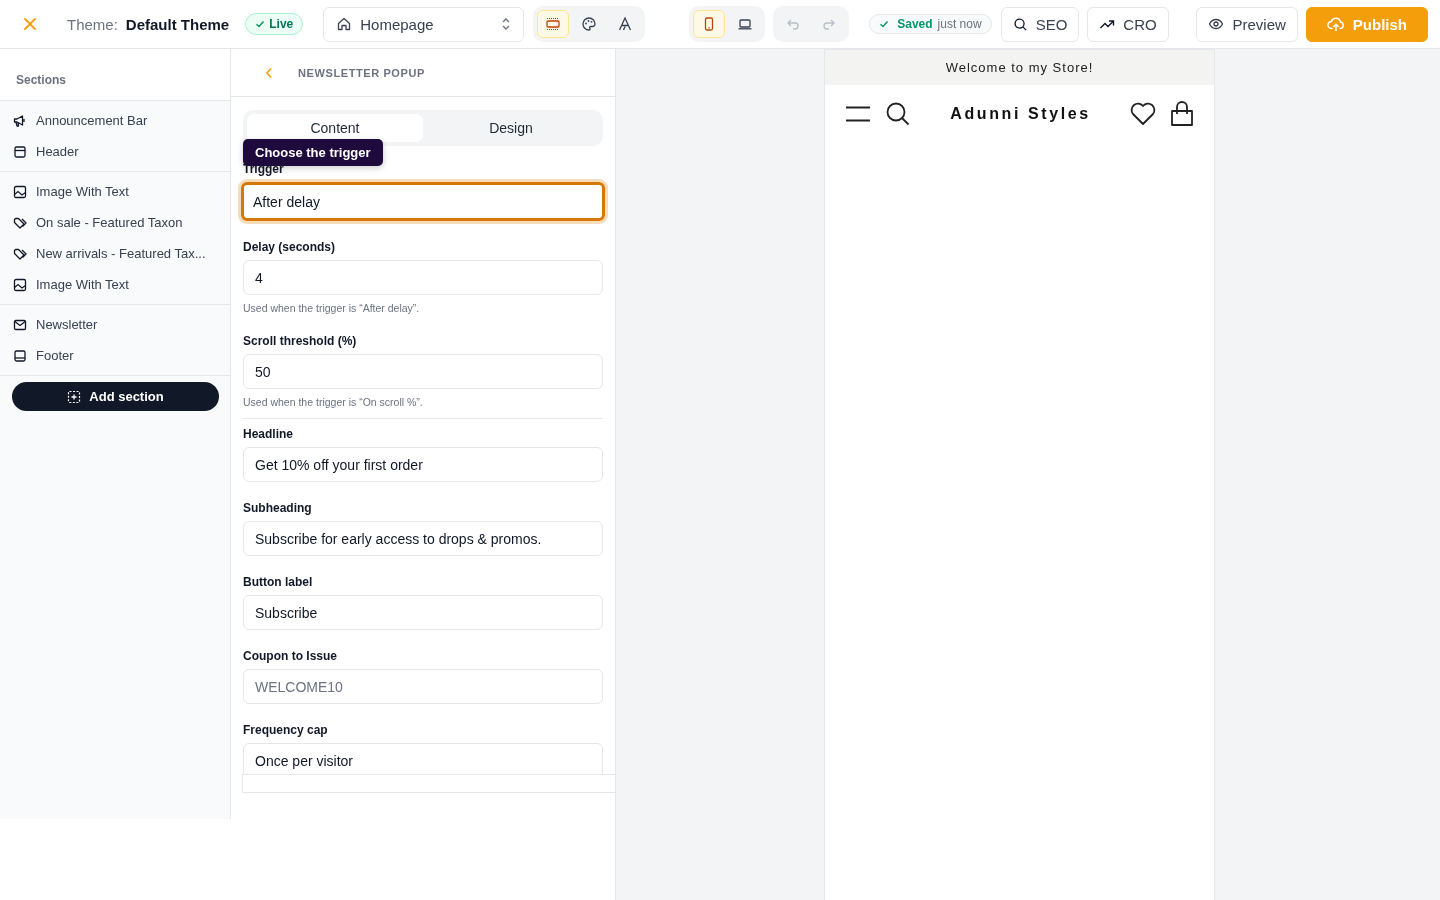 Image resolution: width=1440 pixels, height=900 pixels. What do you see at coordinates (20, 324) in the screenshot?
I see `mail-icon` at bounding box center [20, 324].